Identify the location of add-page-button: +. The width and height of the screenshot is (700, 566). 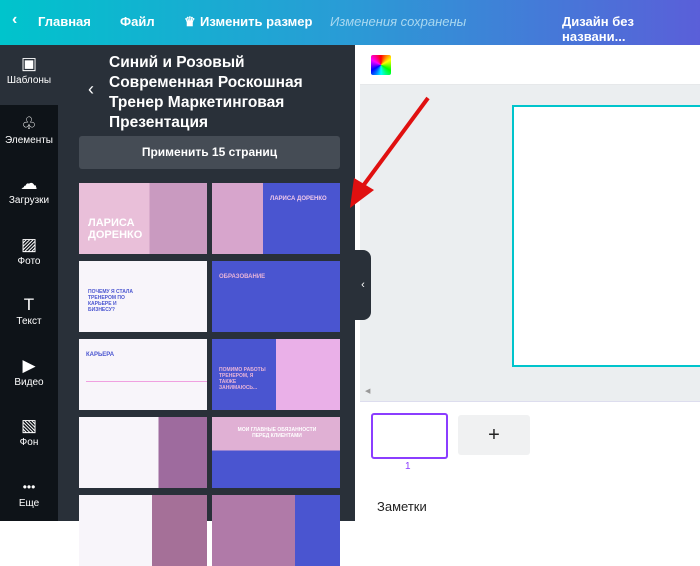
(494, 435).